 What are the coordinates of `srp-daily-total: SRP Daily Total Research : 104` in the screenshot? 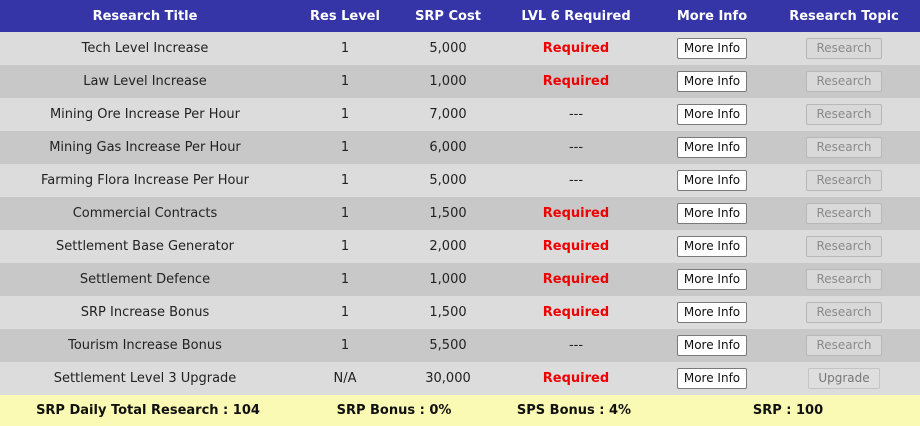 It's located at (148, 410).